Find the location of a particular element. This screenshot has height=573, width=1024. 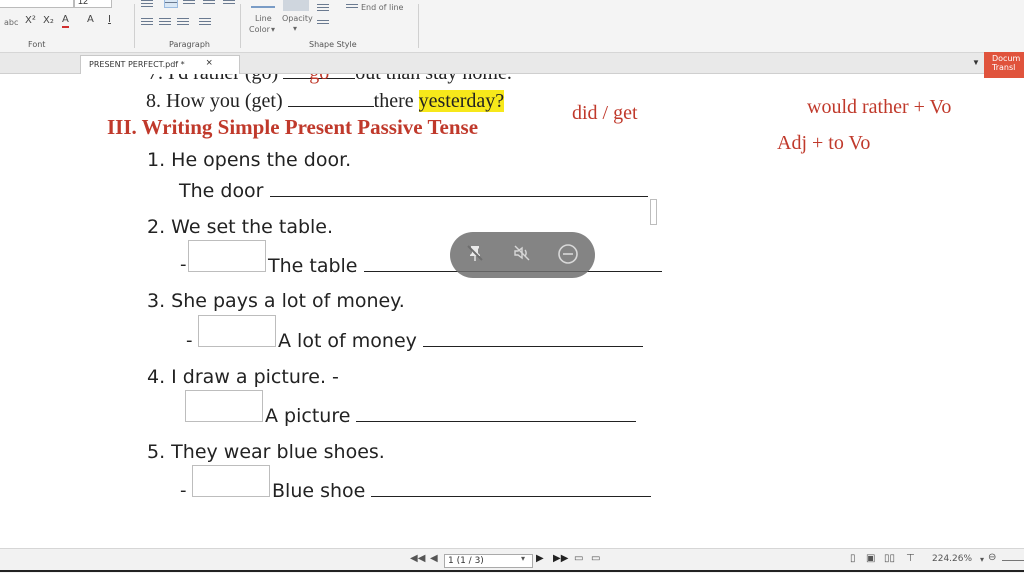

font-group: 12 abc X² X₂ A A I Font is located at coordinates (67, 26).